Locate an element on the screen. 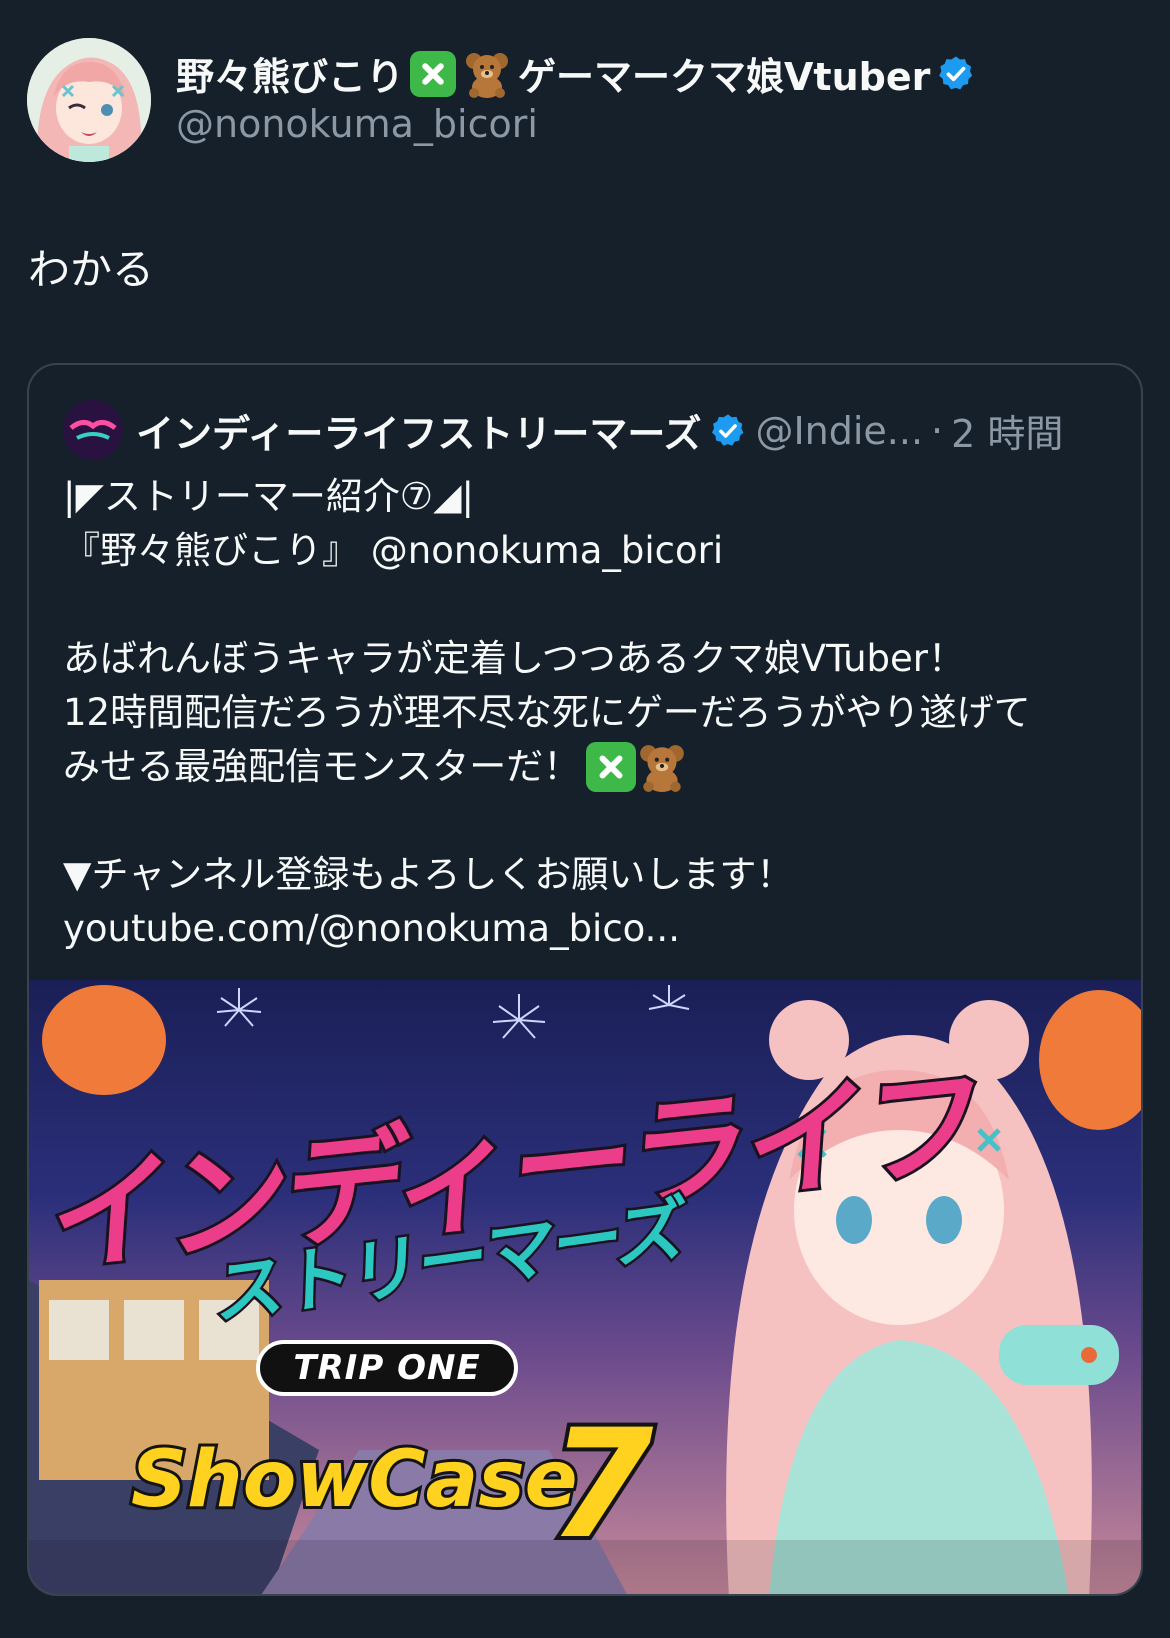 The height and width of the screenshot is (1638, 1170). quoted-avatar is located at coordinates (93, 430).